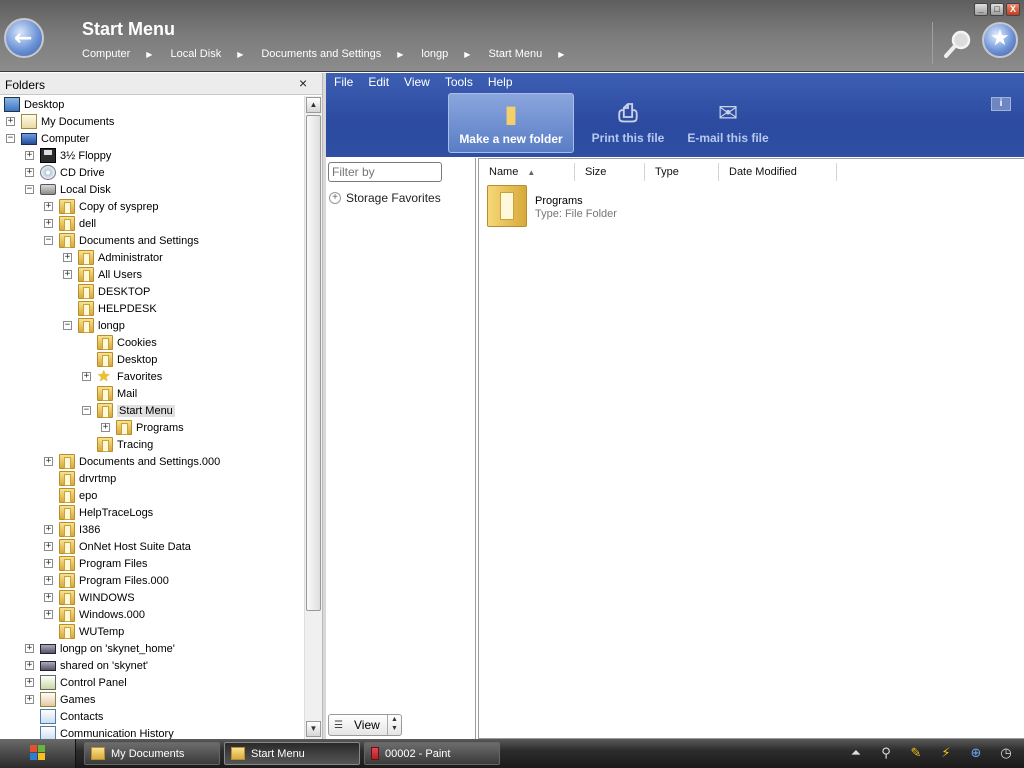 The height and width of the screenshot is (768, 1024). What do you see at coordinates (1013, 9) in the screenshot?
I see `close-button: X` at bounding box center [1013, 9].